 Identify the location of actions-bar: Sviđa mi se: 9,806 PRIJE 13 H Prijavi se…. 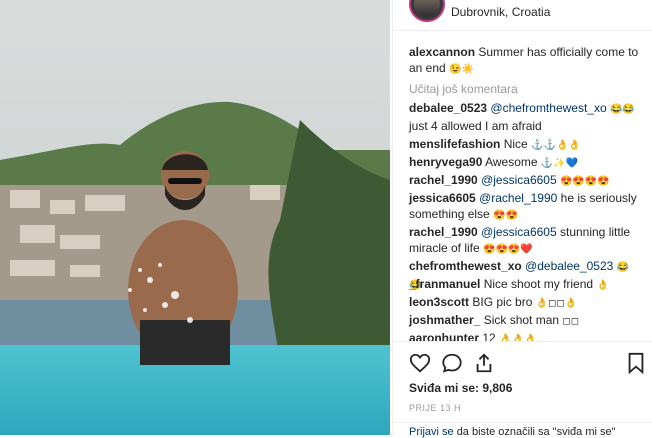
(522, 389).